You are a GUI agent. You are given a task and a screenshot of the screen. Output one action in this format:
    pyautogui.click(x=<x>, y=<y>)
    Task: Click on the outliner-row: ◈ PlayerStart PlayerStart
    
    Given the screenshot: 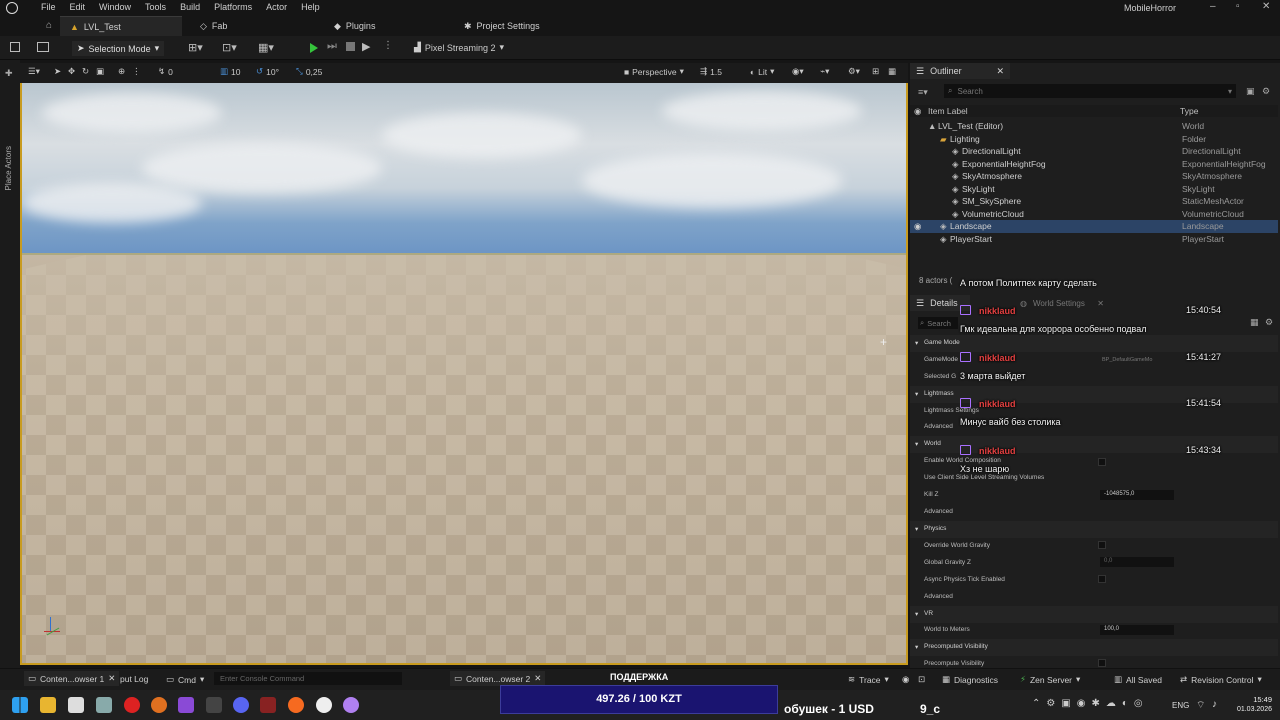 What is the action you would take?
    pyautogui.click(x=1094, y=239)
    